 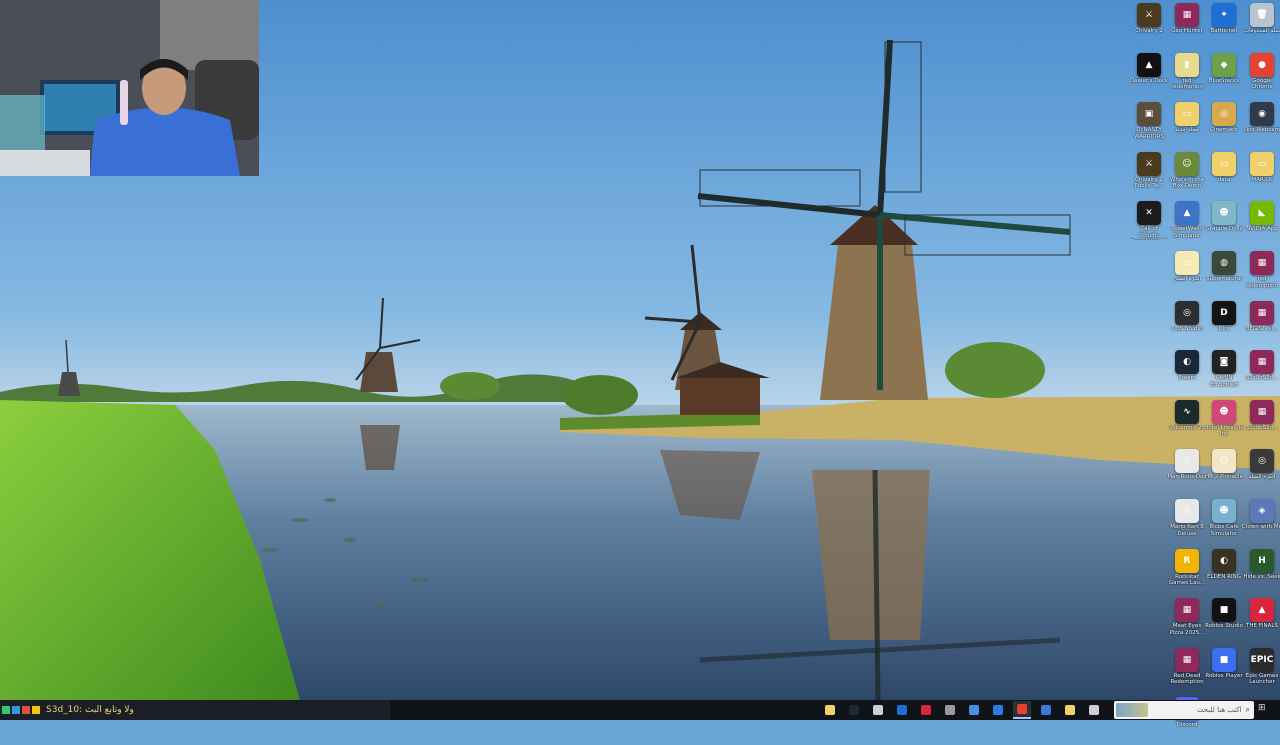 I want to click on desktop-icon: ▭ MAR.CK, so click(x=1261, y=175).